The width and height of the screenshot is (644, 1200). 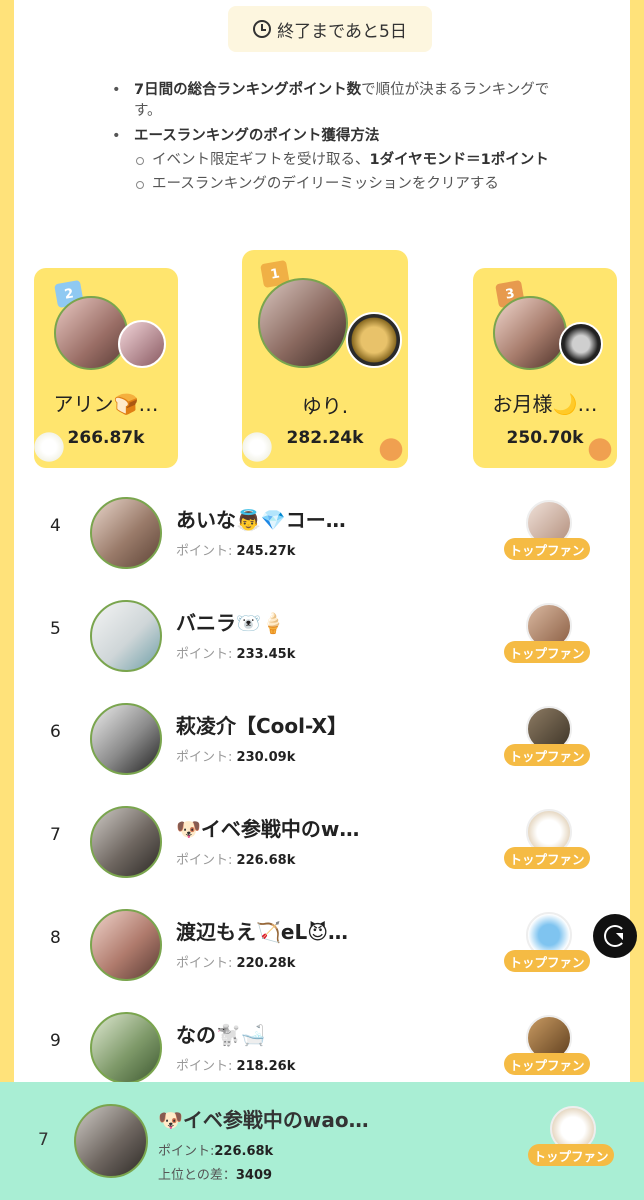 What do you see at coordinates (236, 757) in the screenshot?
I see `points-line: ポイント: 230.09k` at bounding box center [236, 757].